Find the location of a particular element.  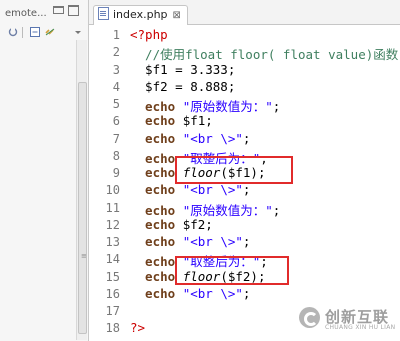

code-token: $f2 = 8.888; is located at coordinates (183, 86).